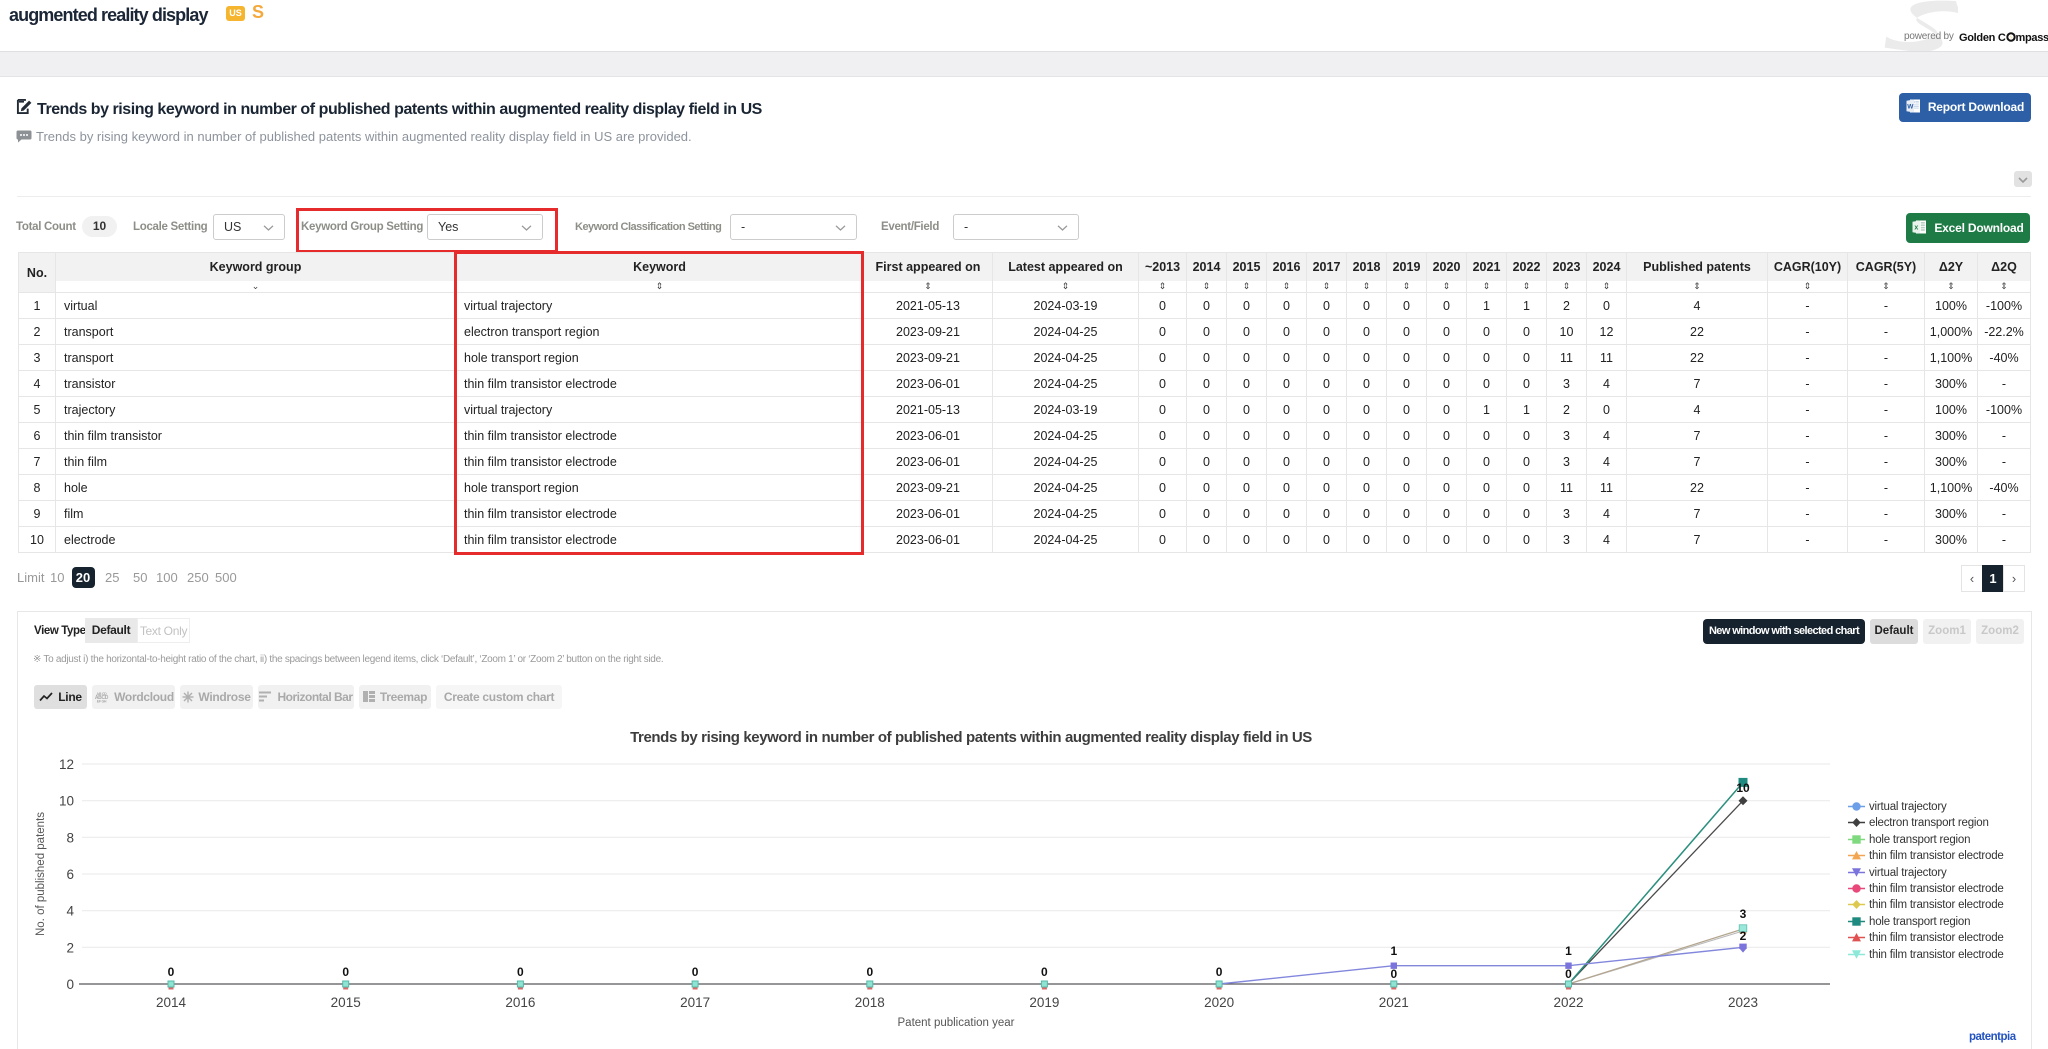  What do you see at coordinates (102, 702) in the screenshot?
I see `svg-text: EF GH` at bounding box center [102, 702].